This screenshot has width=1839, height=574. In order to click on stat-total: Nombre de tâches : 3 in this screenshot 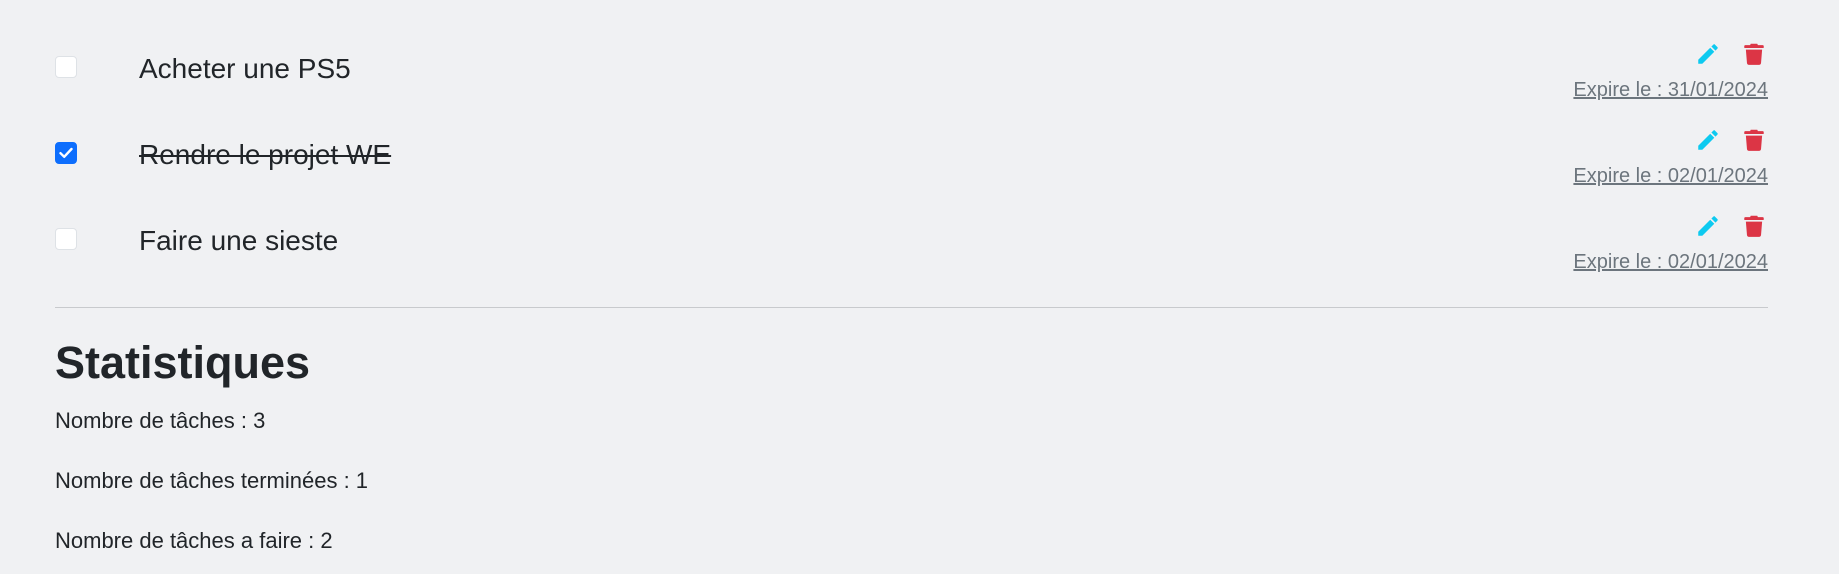, I will do `click(160, 420)`.